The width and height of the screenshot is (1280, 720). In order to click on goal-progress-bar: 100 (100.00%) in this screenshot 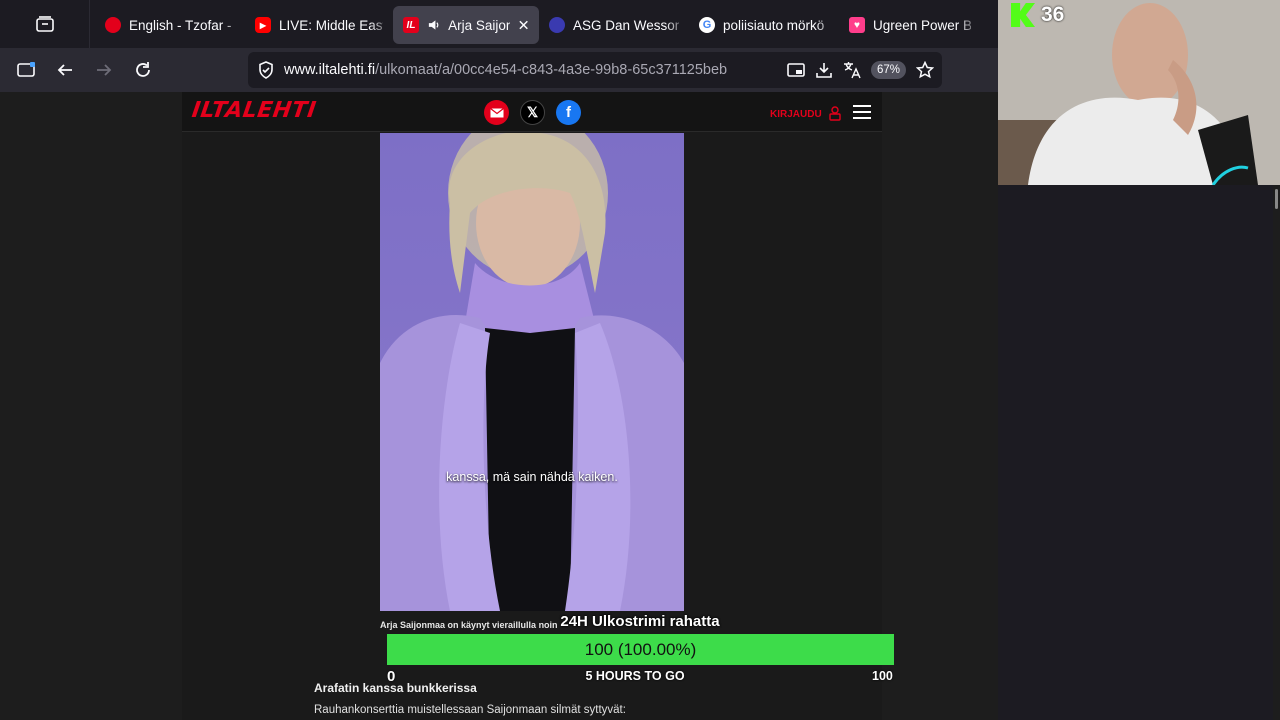, I will do `click(640, 649)`.